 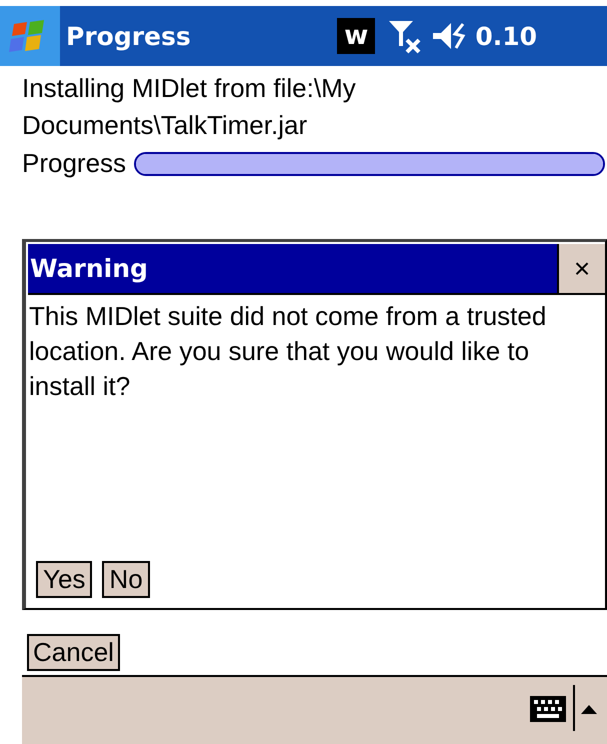 I want to click on progress-label: Progress, so click(x=74, y=163).